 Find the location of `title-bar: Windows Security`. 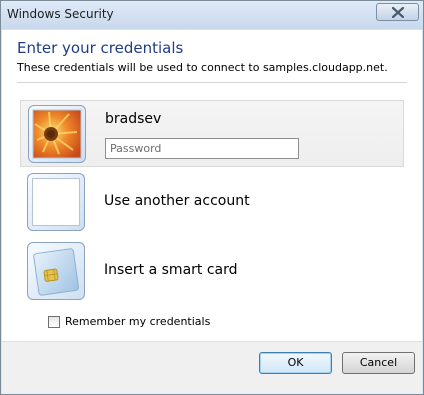

title-bar: Windows Security is located at coordinates (212, 15).